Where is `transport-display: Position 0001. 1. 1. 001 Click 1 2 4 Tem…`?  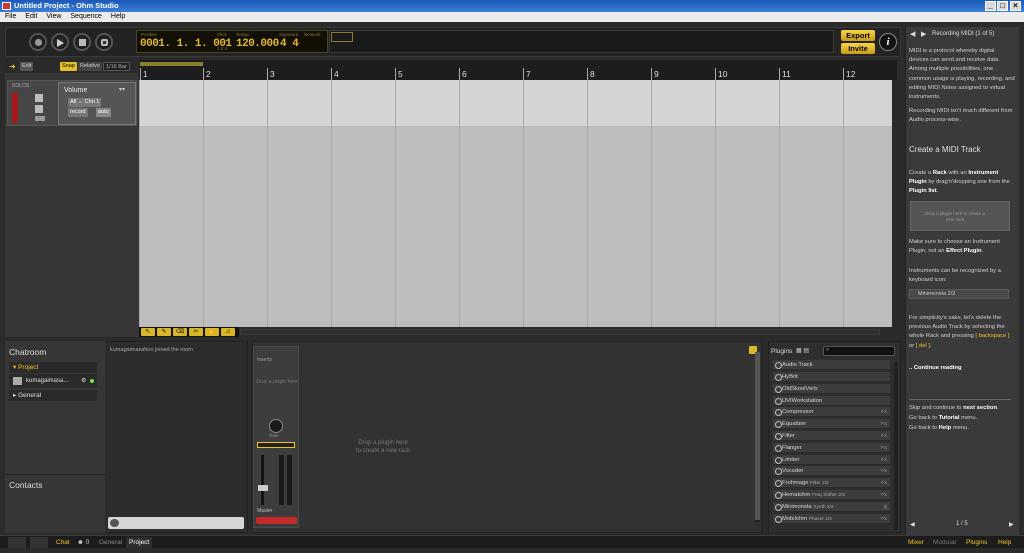
transport-display: Position 0001. 1. 1. 001 Click 1 2 4 Tem… is located at coordinates (232, 41).